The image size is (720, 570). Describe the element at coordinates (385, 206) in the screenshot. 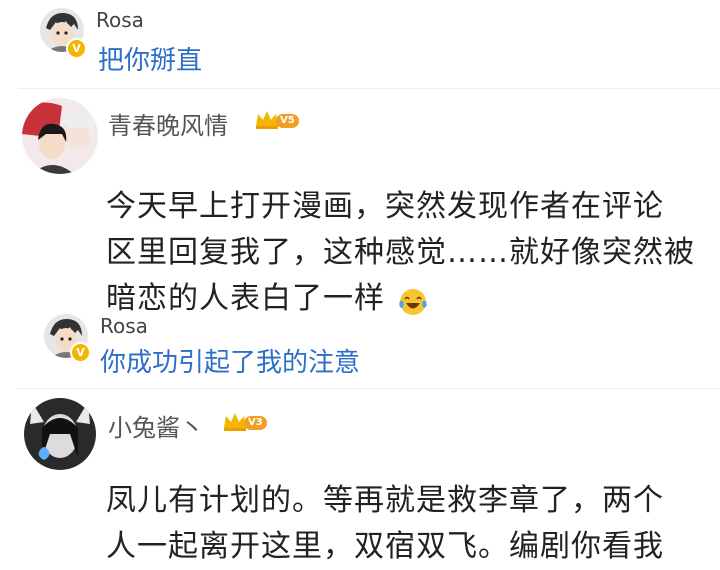

I see `comment-line: 今天早上打开漫画，突然发现作者在评论` at that location.